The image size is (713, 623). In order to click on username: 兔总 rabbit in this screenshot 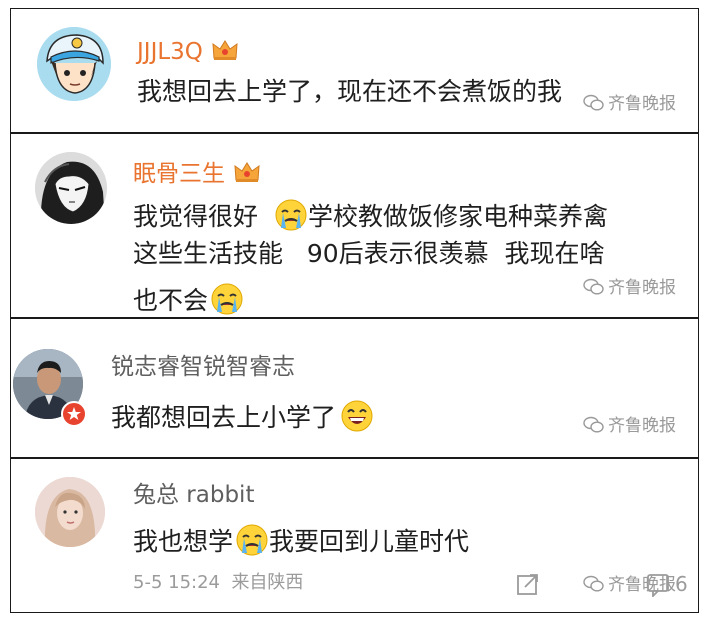, I will do `click(193, 495)`.